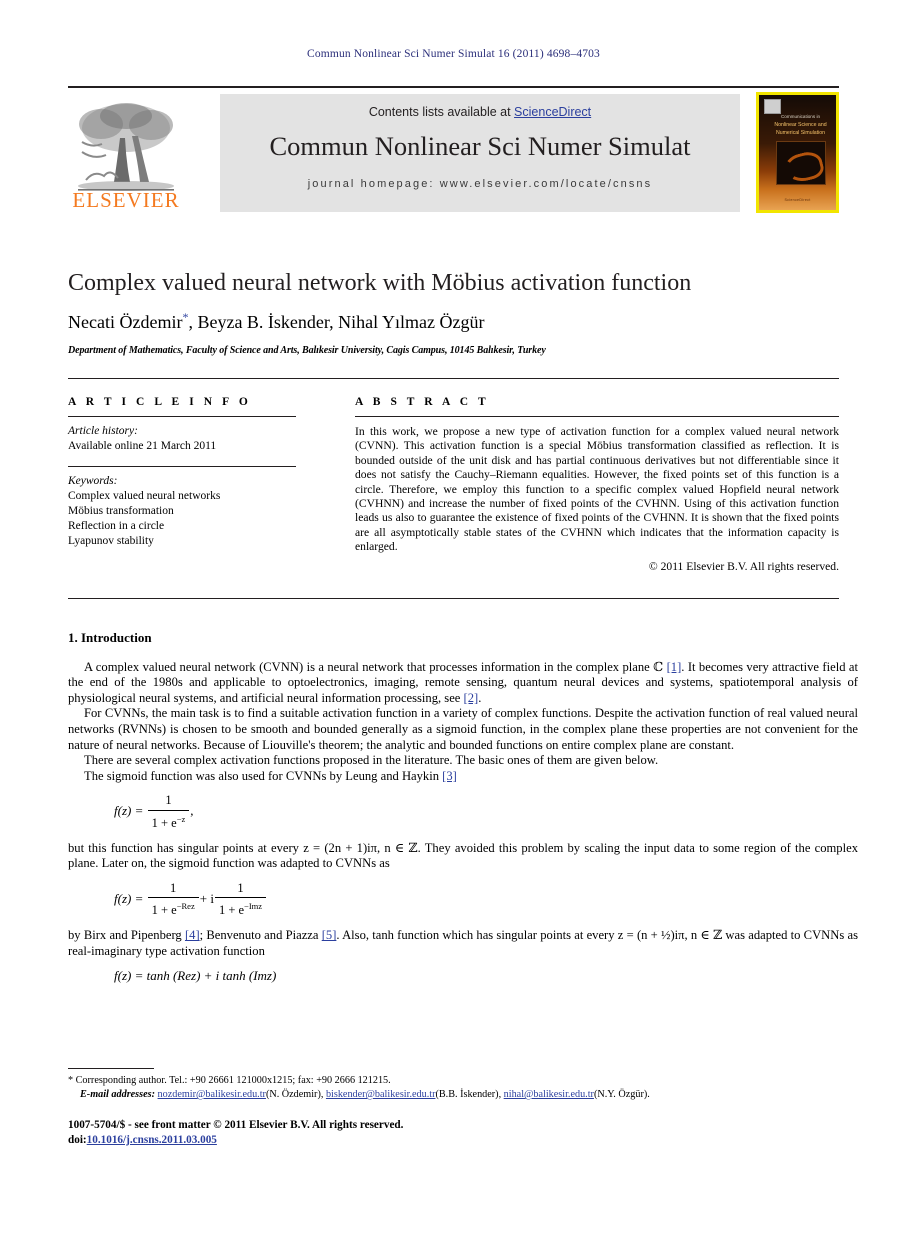  I want to click on eq2-denominator-1: 1 + e−Rez, so click(173, 908).